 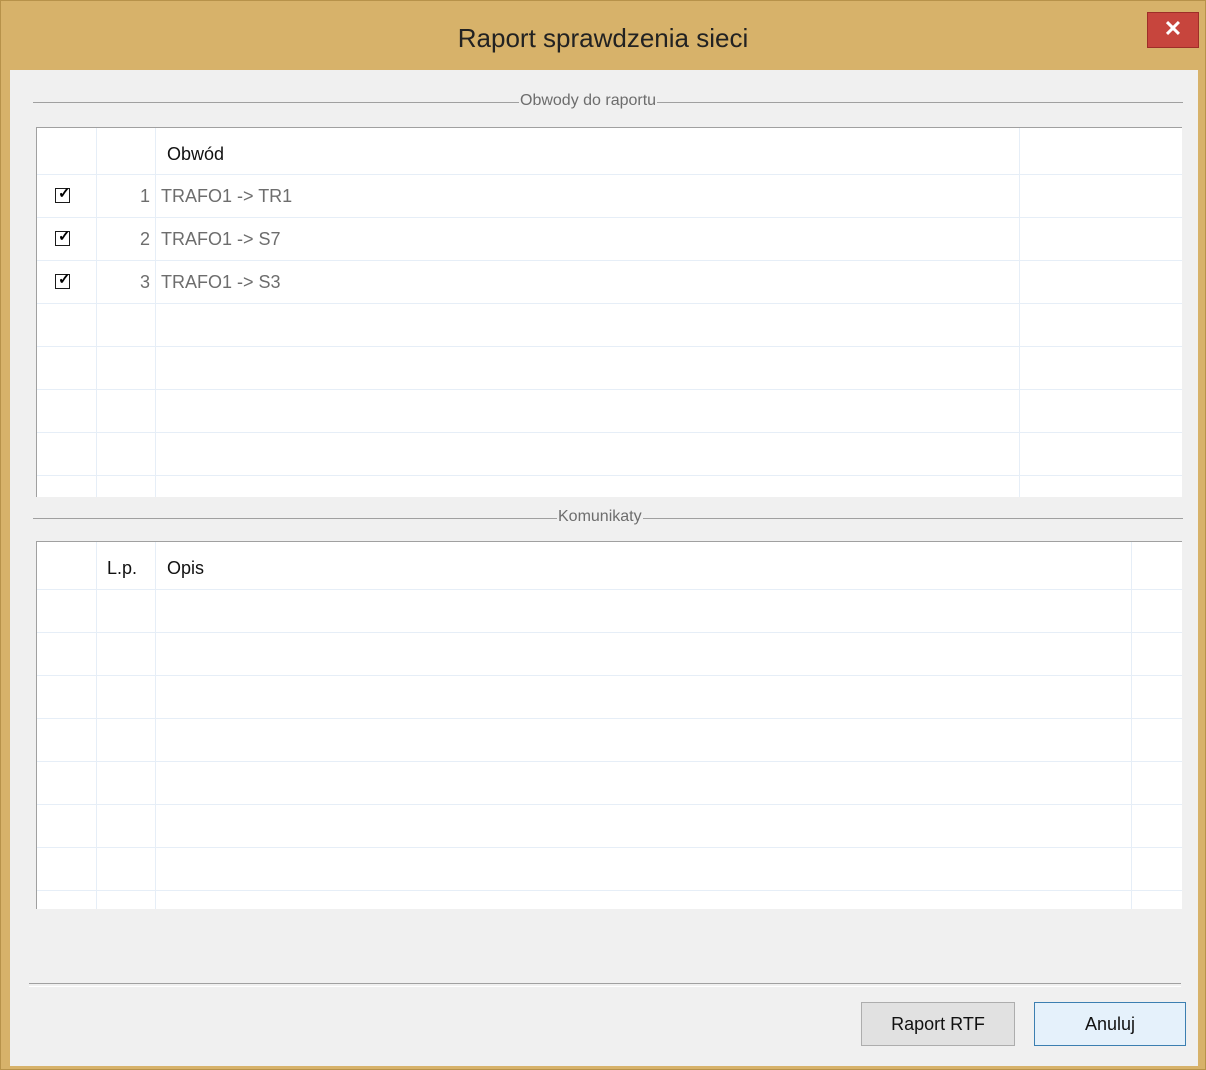 What do you see at coordinates (144, 239) in the screenshot?
I see `circuit-number: 2` at bounding box center [144, 239].